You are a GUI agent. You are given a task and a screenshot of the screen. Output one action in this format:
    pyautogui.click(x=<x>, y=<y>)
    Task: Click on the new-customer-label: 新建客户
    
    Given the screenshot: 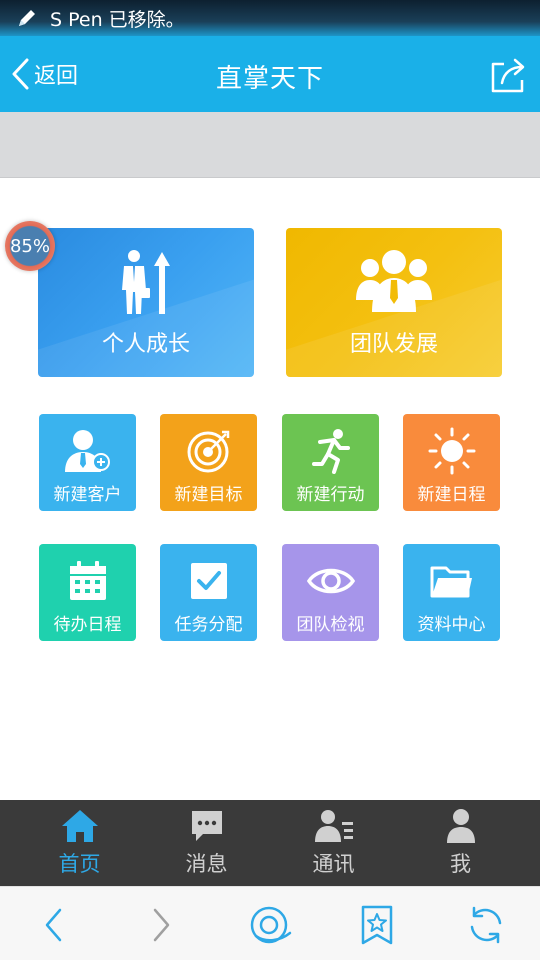 What is the action you would take?
    pyautogui.click(x=87, y=495)
    